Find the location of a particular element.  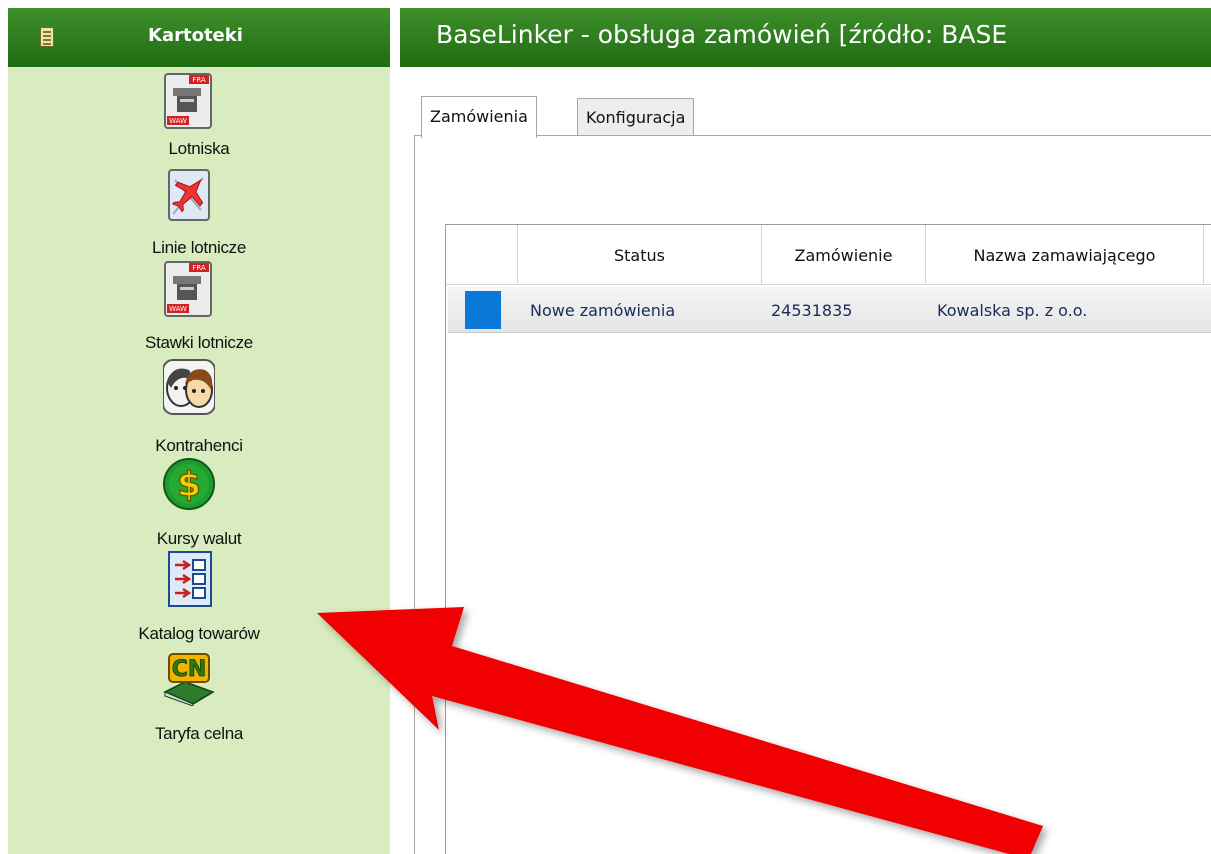

cell-customer-name: Kowalska sp. z o.o. is located at coordinates (1012, 310).